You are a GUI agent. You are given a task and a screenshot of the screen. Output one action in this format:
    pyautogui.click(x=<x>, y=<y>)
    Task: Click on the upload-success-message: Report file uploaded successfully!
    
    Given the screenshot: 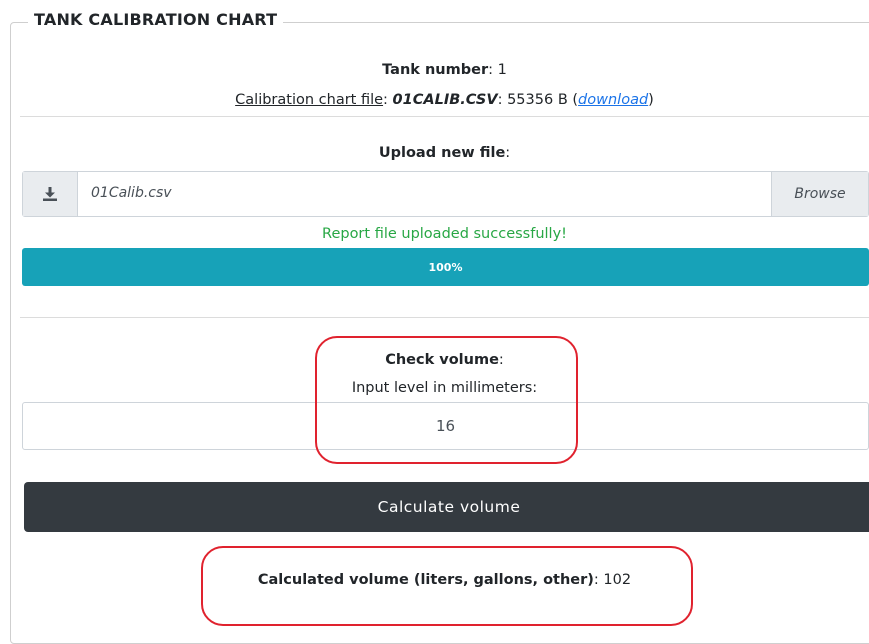 What is the action you would take?
    pyautogui.click(x=444, y=234)
    